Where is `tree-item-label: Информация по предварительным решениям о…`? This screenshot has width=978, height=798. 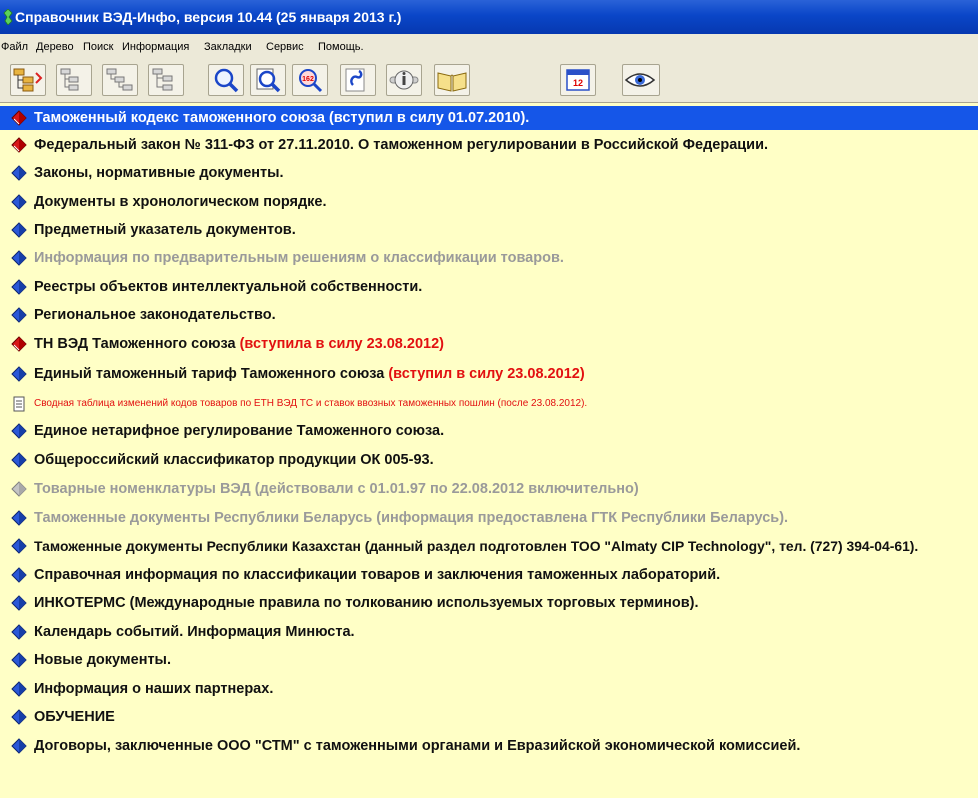 tree-item-label: Информация по предварительным решениям о… is located at coordinates (299, 258).